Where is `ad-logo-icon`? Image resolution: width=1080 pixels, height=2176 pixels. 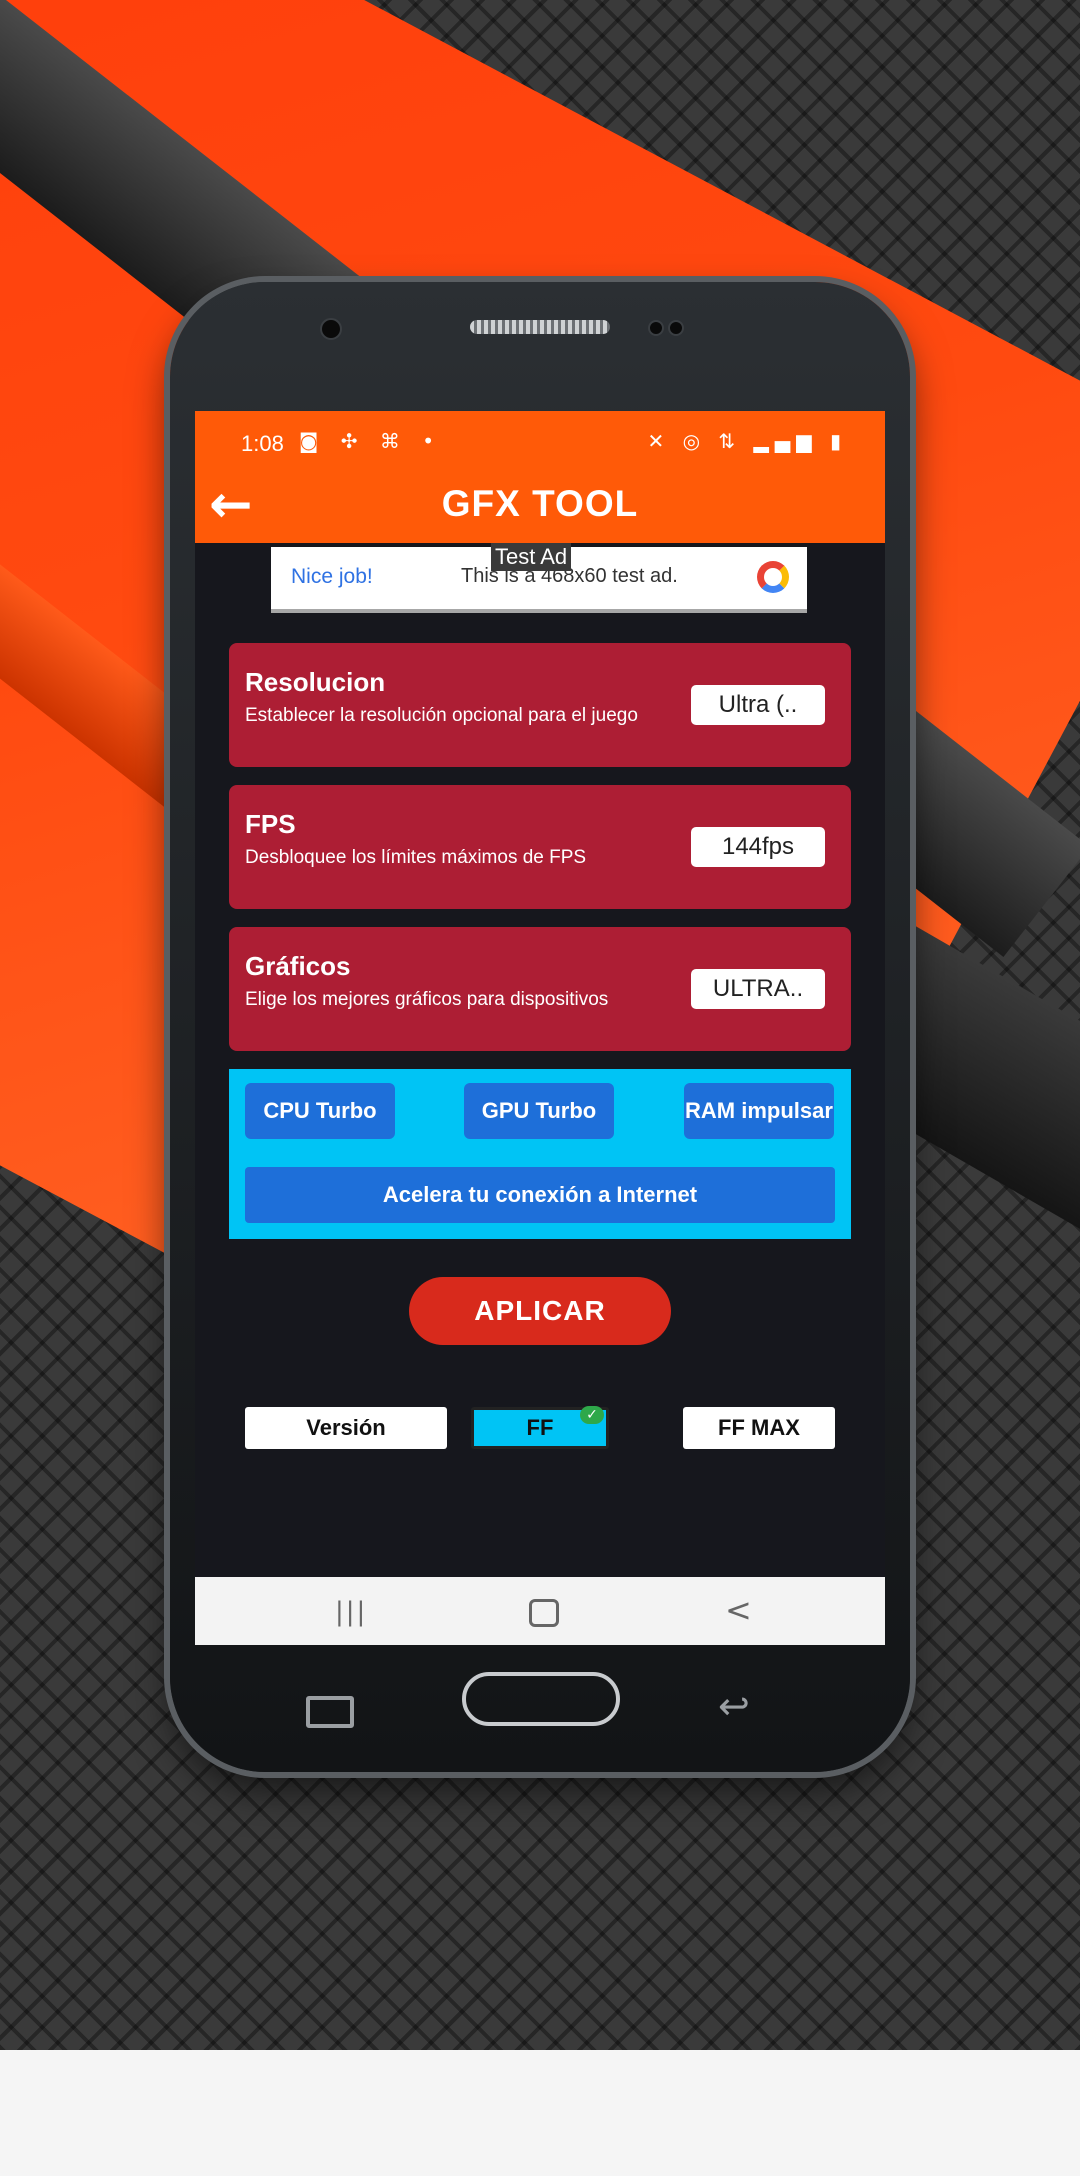
ad-logo-icon is located at coordinates (773, 577).